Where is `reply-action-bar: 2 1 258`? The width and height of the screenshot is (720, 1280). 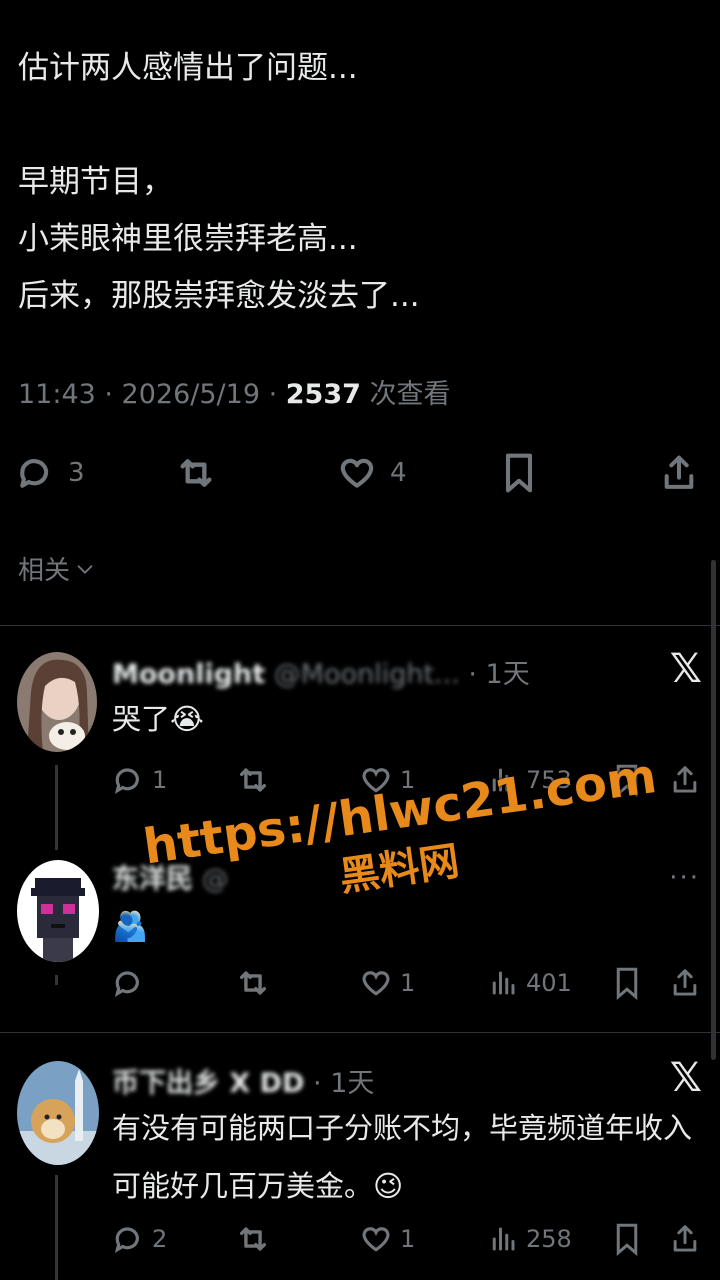 reply-action-bar: 2 1 258 is located at coordinates (407, 1239).